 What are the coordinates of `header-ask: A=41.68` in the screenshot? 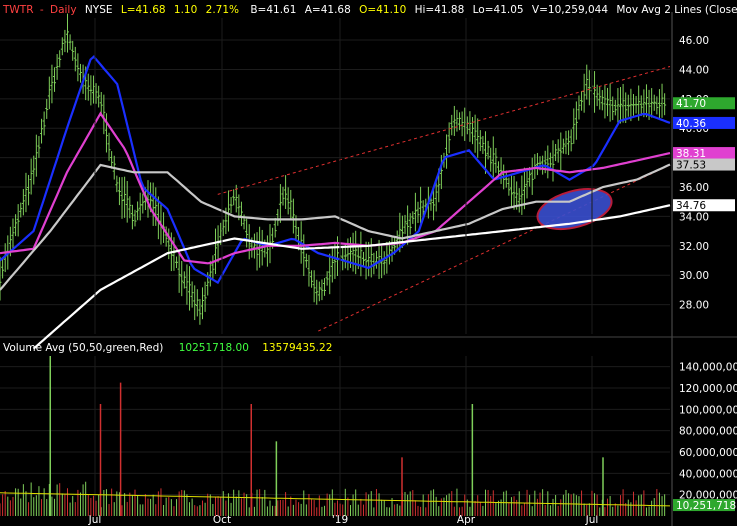 It's located at (328, 10).